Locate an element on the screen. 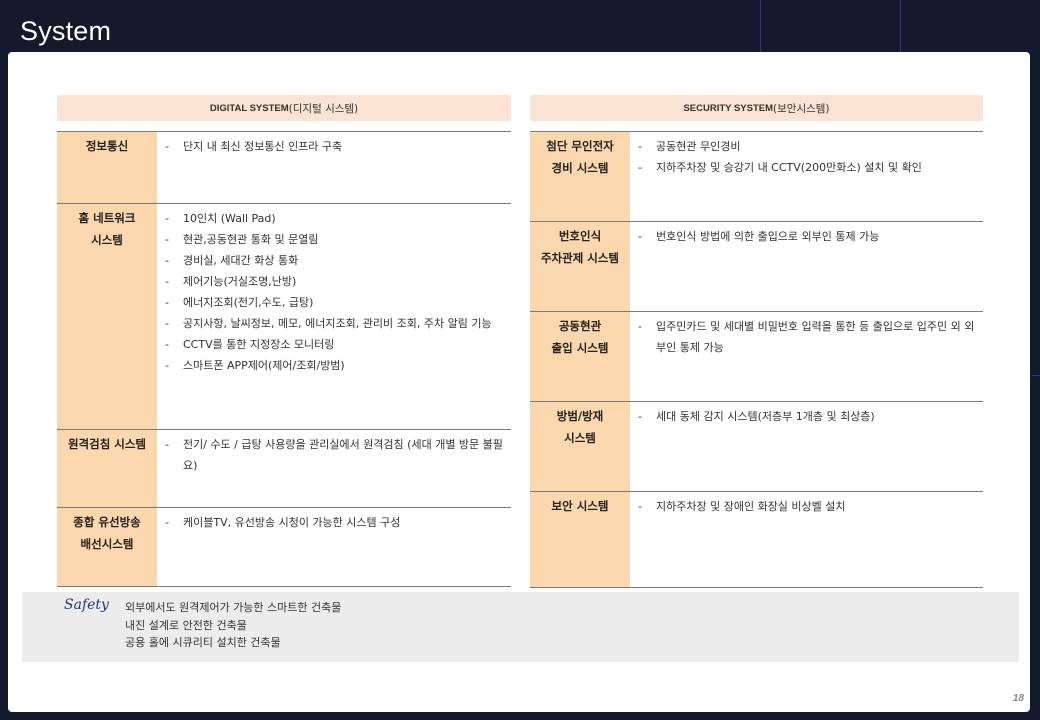  list-item: 지하주차장 및 승강기 내 CCTV(200만화소) 설치 및 확인 is located at coordinates (807, 167).